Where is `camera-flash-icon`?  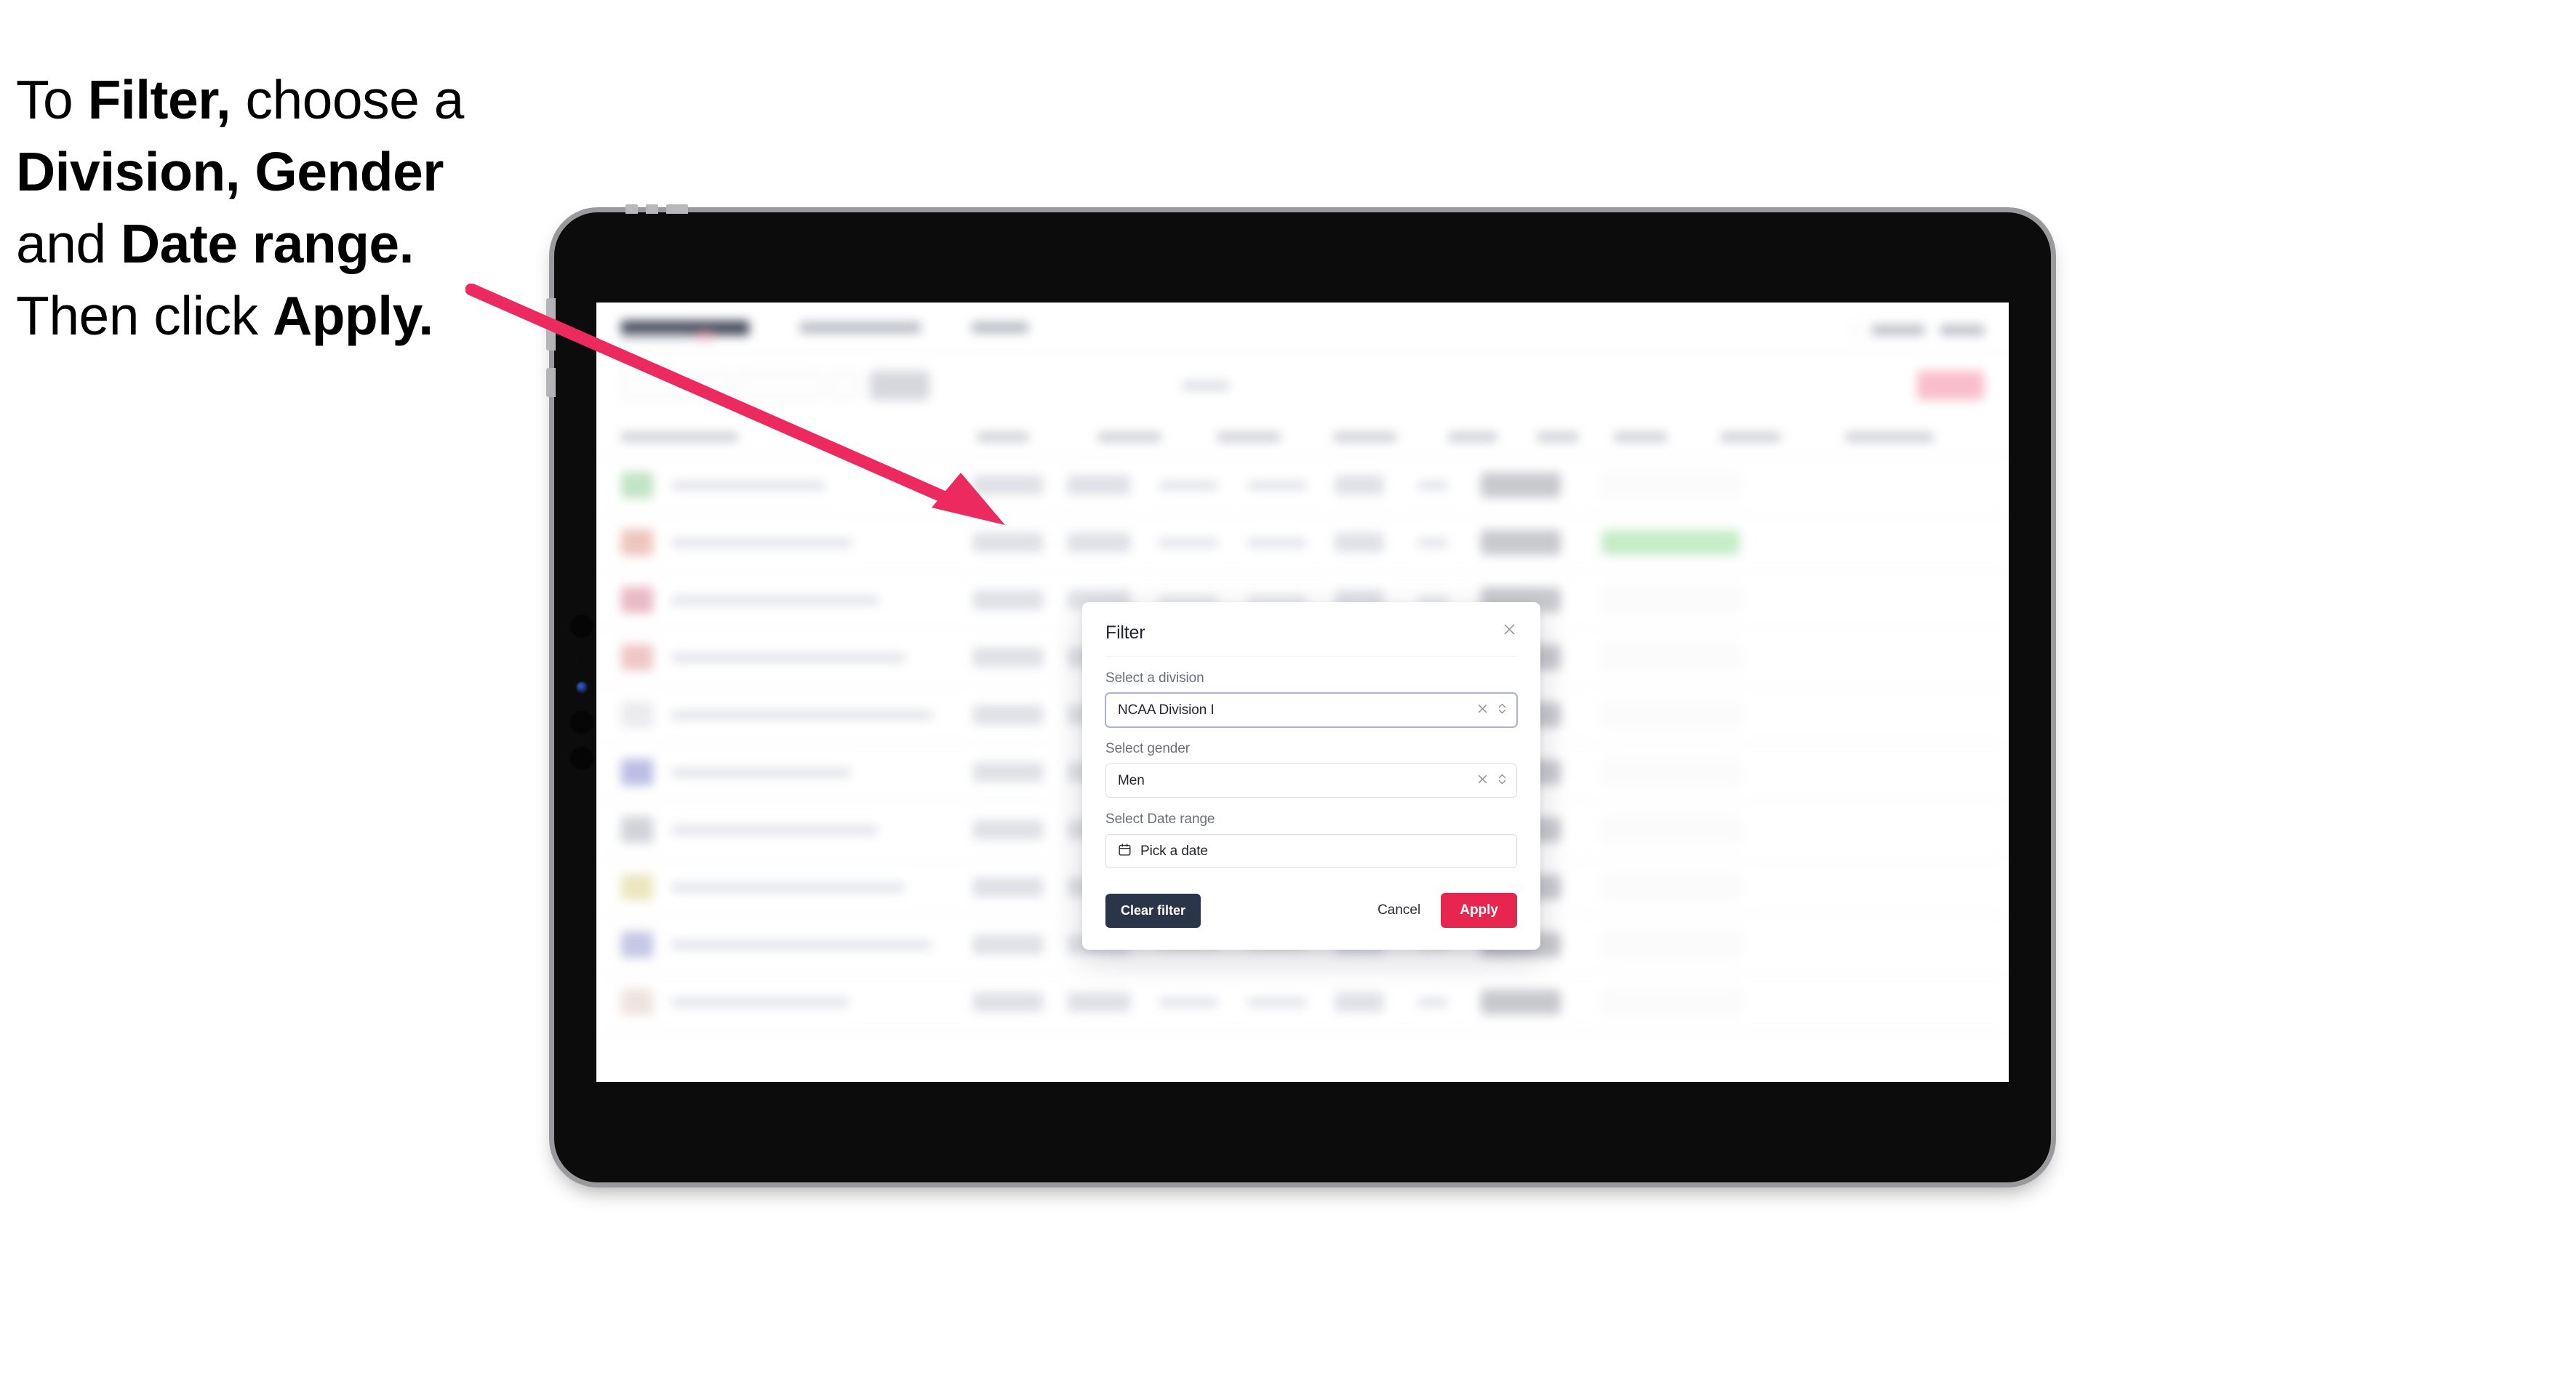 camera-flash-icon is located at coordinates (582, 687).